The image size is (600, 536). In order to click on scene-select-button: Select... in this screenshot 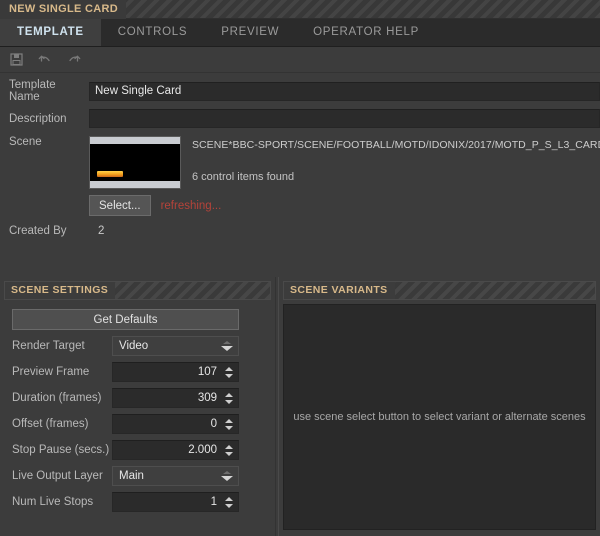, I will do `click(120, 205)`.